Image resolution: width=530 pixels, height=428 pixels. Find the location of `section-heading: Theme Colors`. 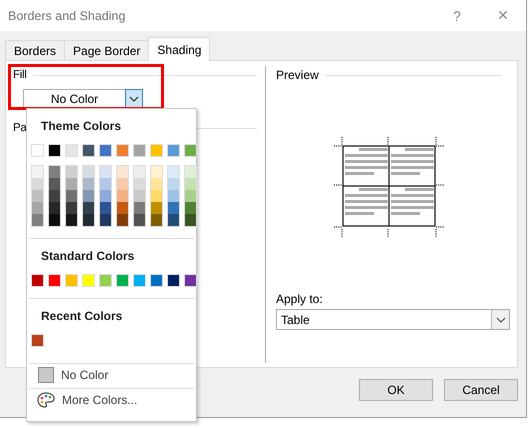

section-heading: Theme Colors is located at coordinates (81, 126).